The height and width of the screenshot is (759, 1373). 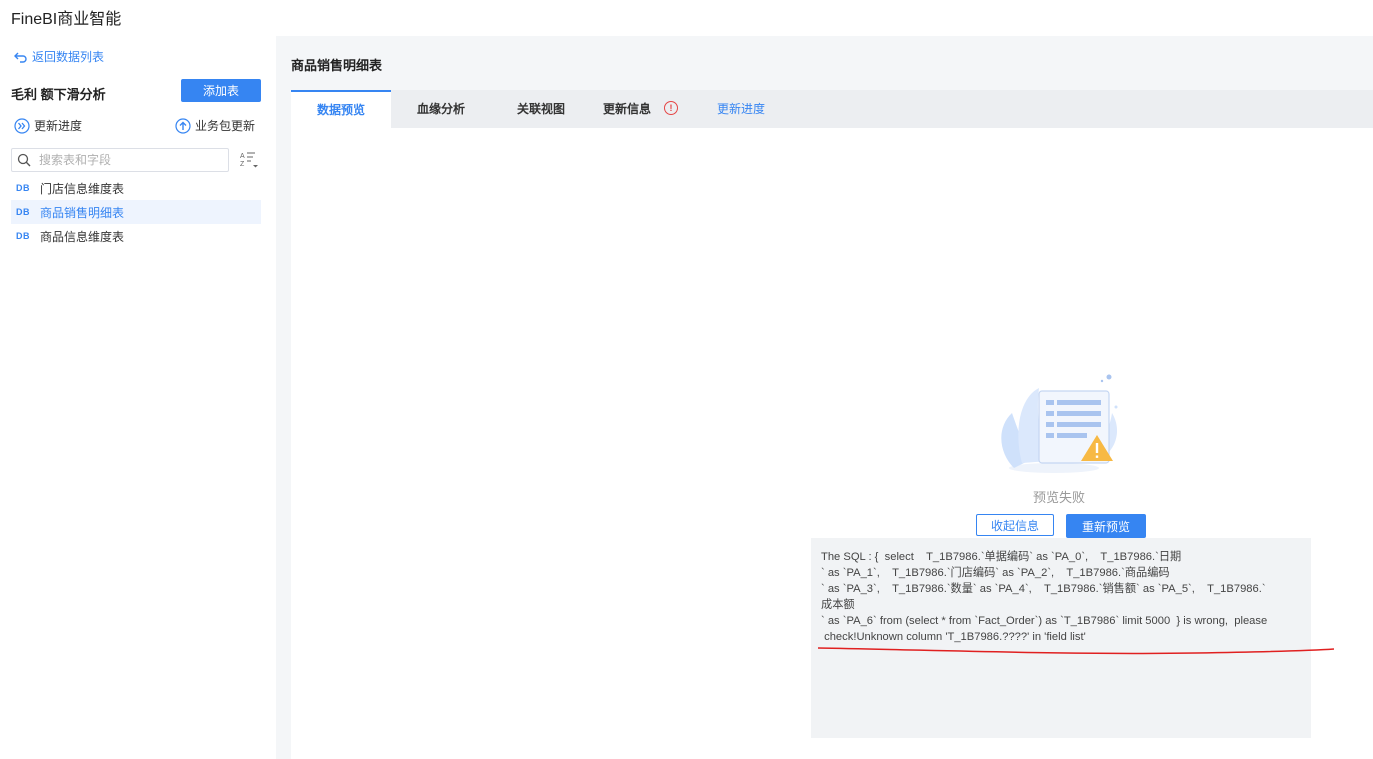 I want to click on upload-circle-icon, so click(x=183, y=125).